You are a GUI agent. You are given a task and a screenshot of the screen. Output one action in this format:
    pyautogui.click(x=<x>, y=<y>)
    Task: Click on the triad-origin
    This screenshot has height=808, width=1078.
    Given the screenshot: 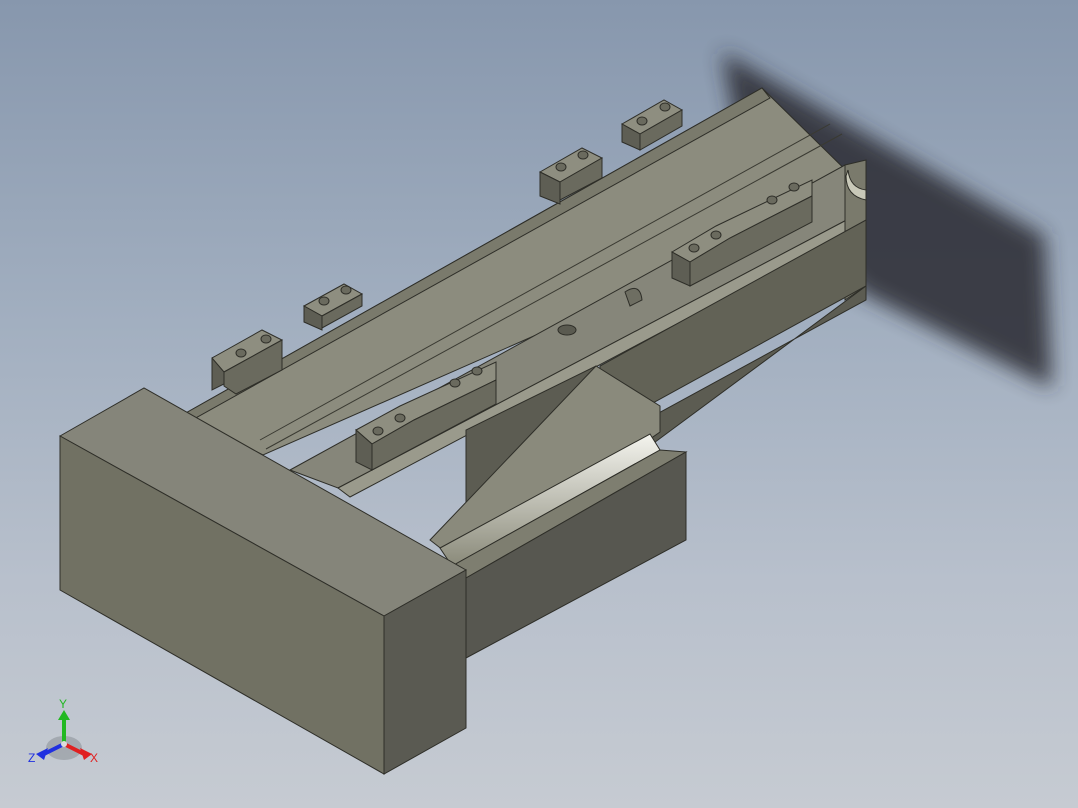 What is the action you would take?
    pyautogui.click(x=64, y=744)
    